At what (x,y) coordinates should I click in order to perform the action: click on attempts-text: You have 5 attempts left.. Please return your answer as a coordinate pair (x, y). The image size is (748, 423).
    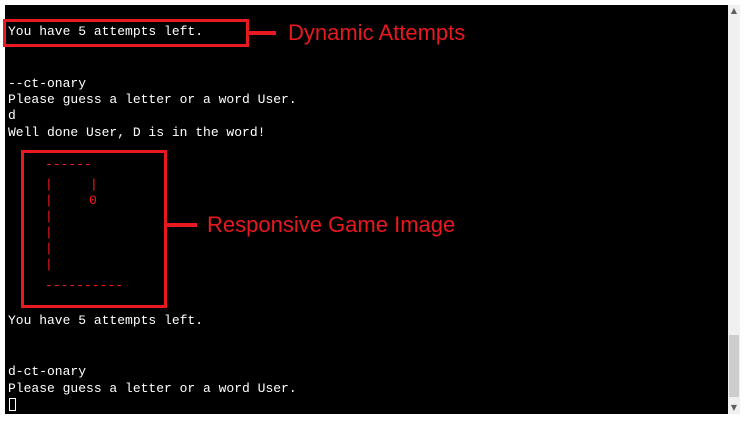
    Looking at the image, I should click on (106, 320).